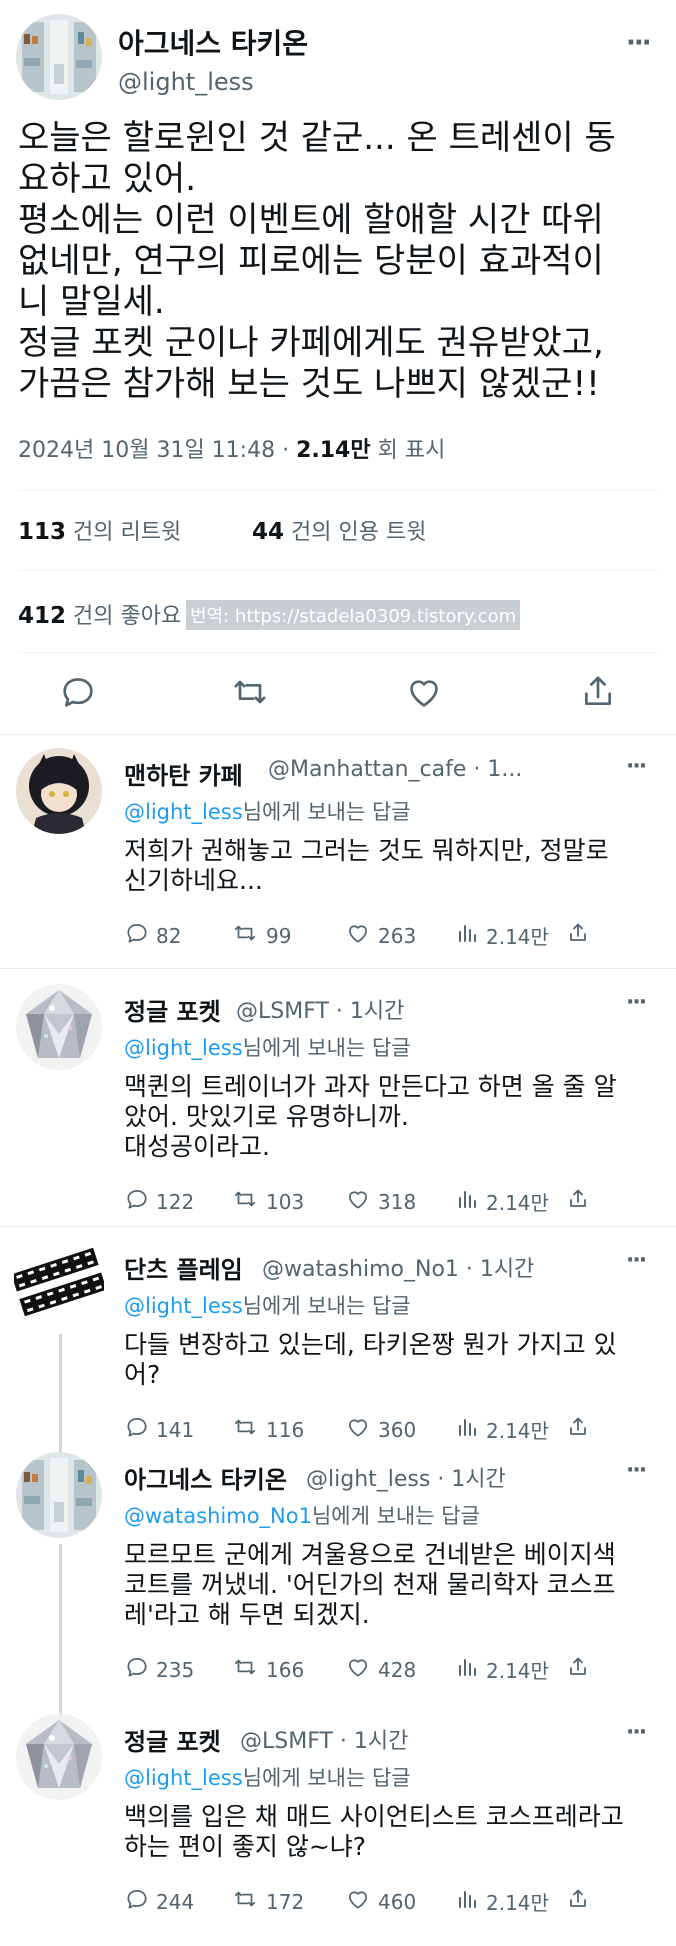  Describe the element at coordinates (285, 1201) in the screenshot. I see `retweet-count: 103` at that location.